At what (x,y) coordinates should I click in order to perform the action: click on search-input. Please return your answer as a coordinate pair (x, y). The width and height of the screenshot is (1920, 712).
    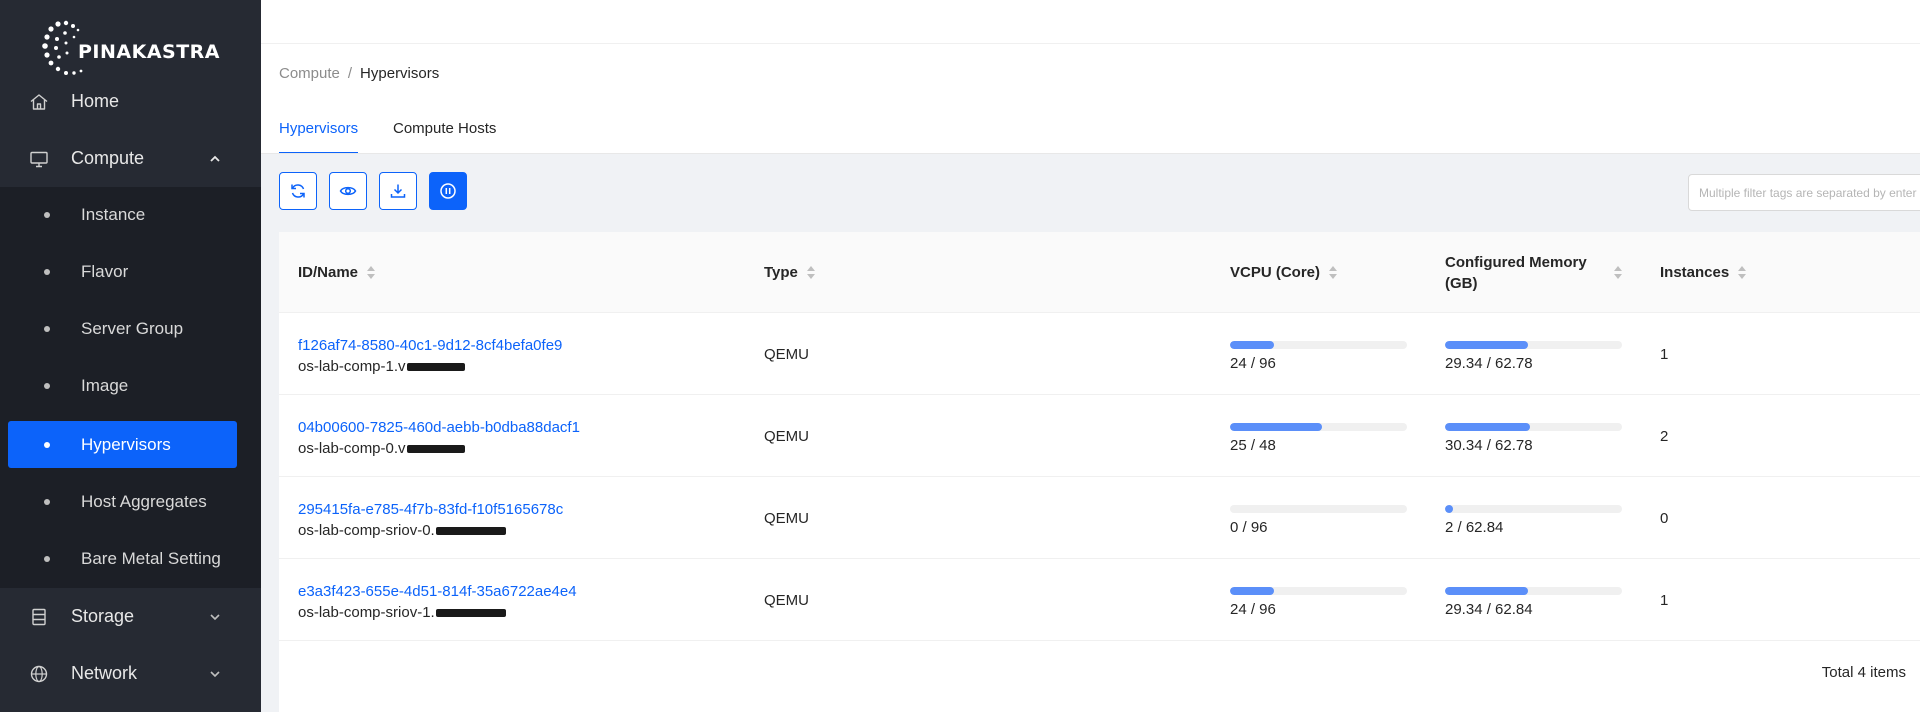
    Looking at the image, I should click on (1804, 192).